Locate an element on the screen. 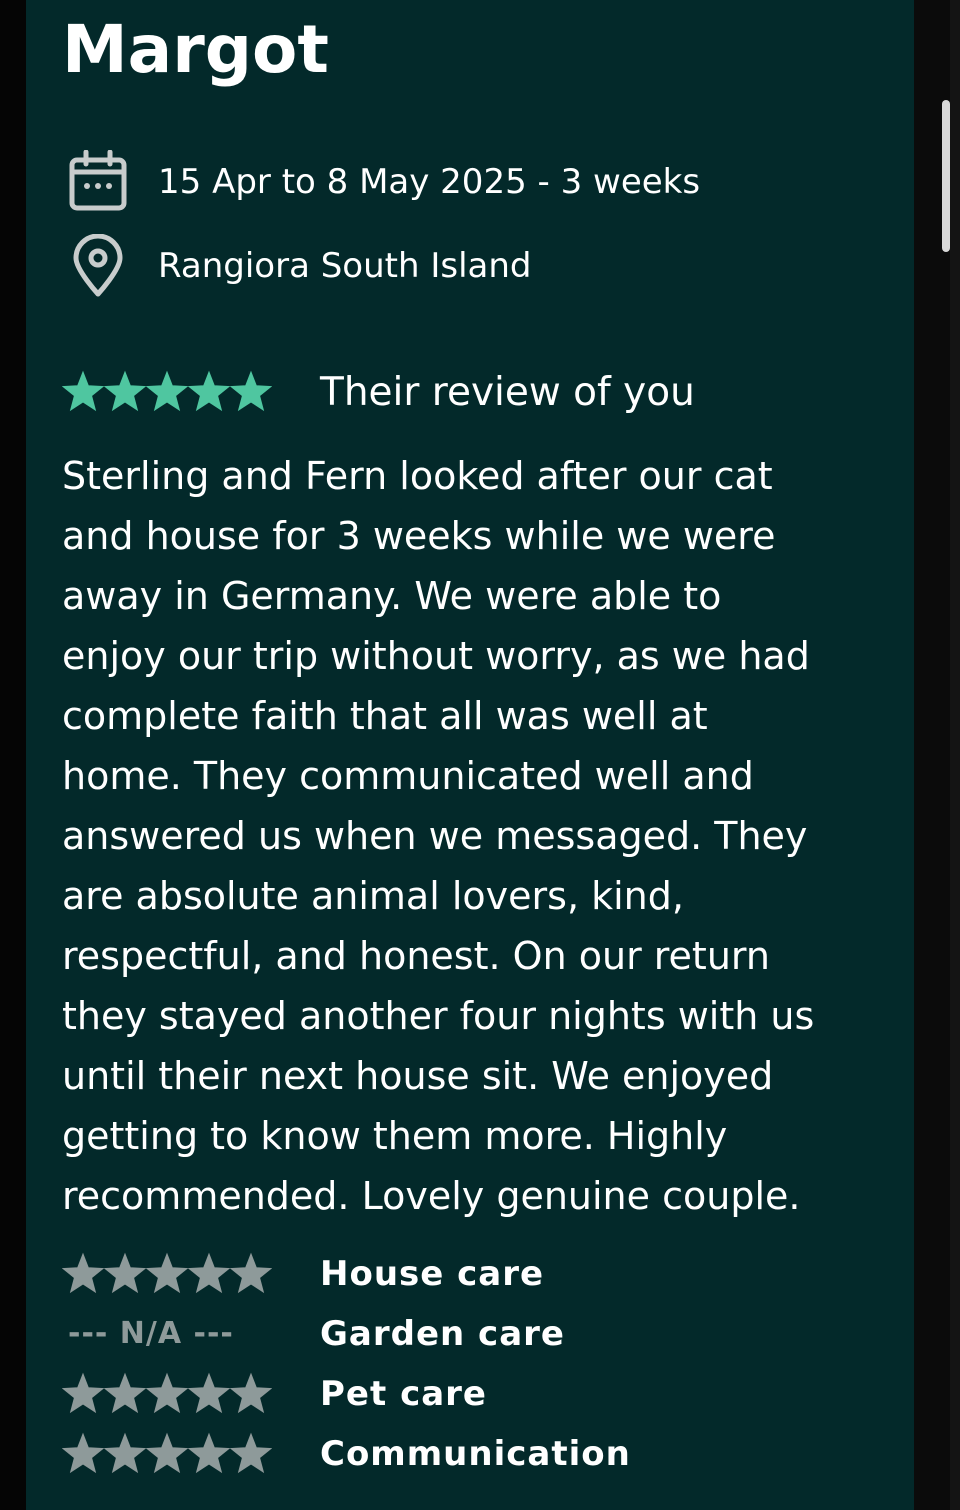 This screenshot has width=960, height=1510. overall-rating-stars is located at coordinates (167, 392).